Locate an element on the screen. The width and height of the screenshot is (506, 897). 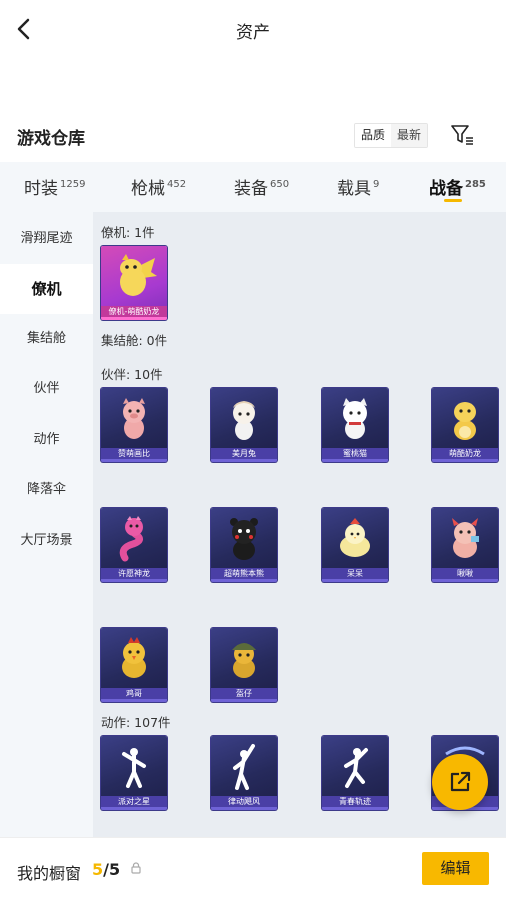
category-tabs: 时装 1259 枪械 452 装备 650 载具 9 战备 285 is located at coordinates (253, 187).